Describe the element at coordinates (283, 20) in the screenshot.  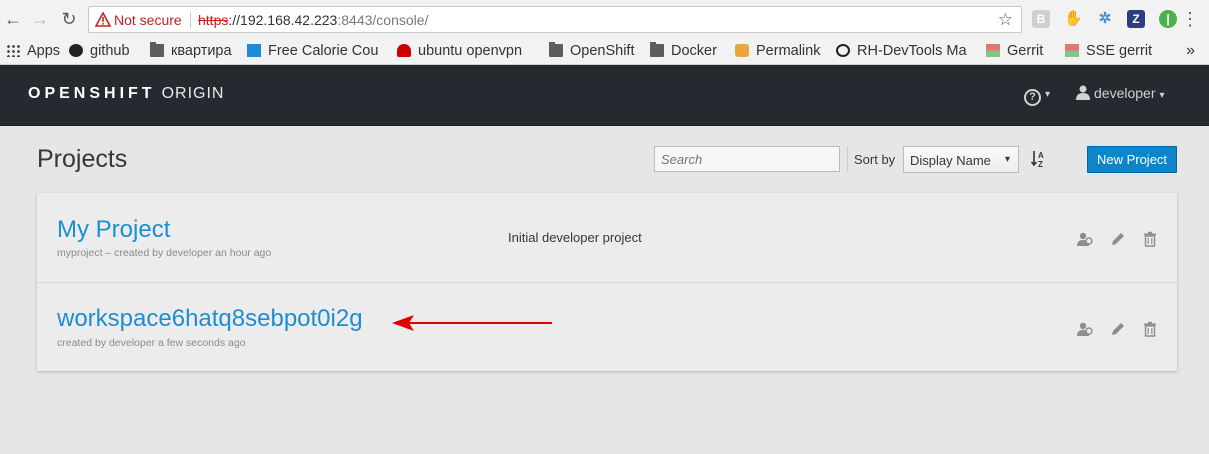
I see `url-host: ://192.168.42.223` at that location.